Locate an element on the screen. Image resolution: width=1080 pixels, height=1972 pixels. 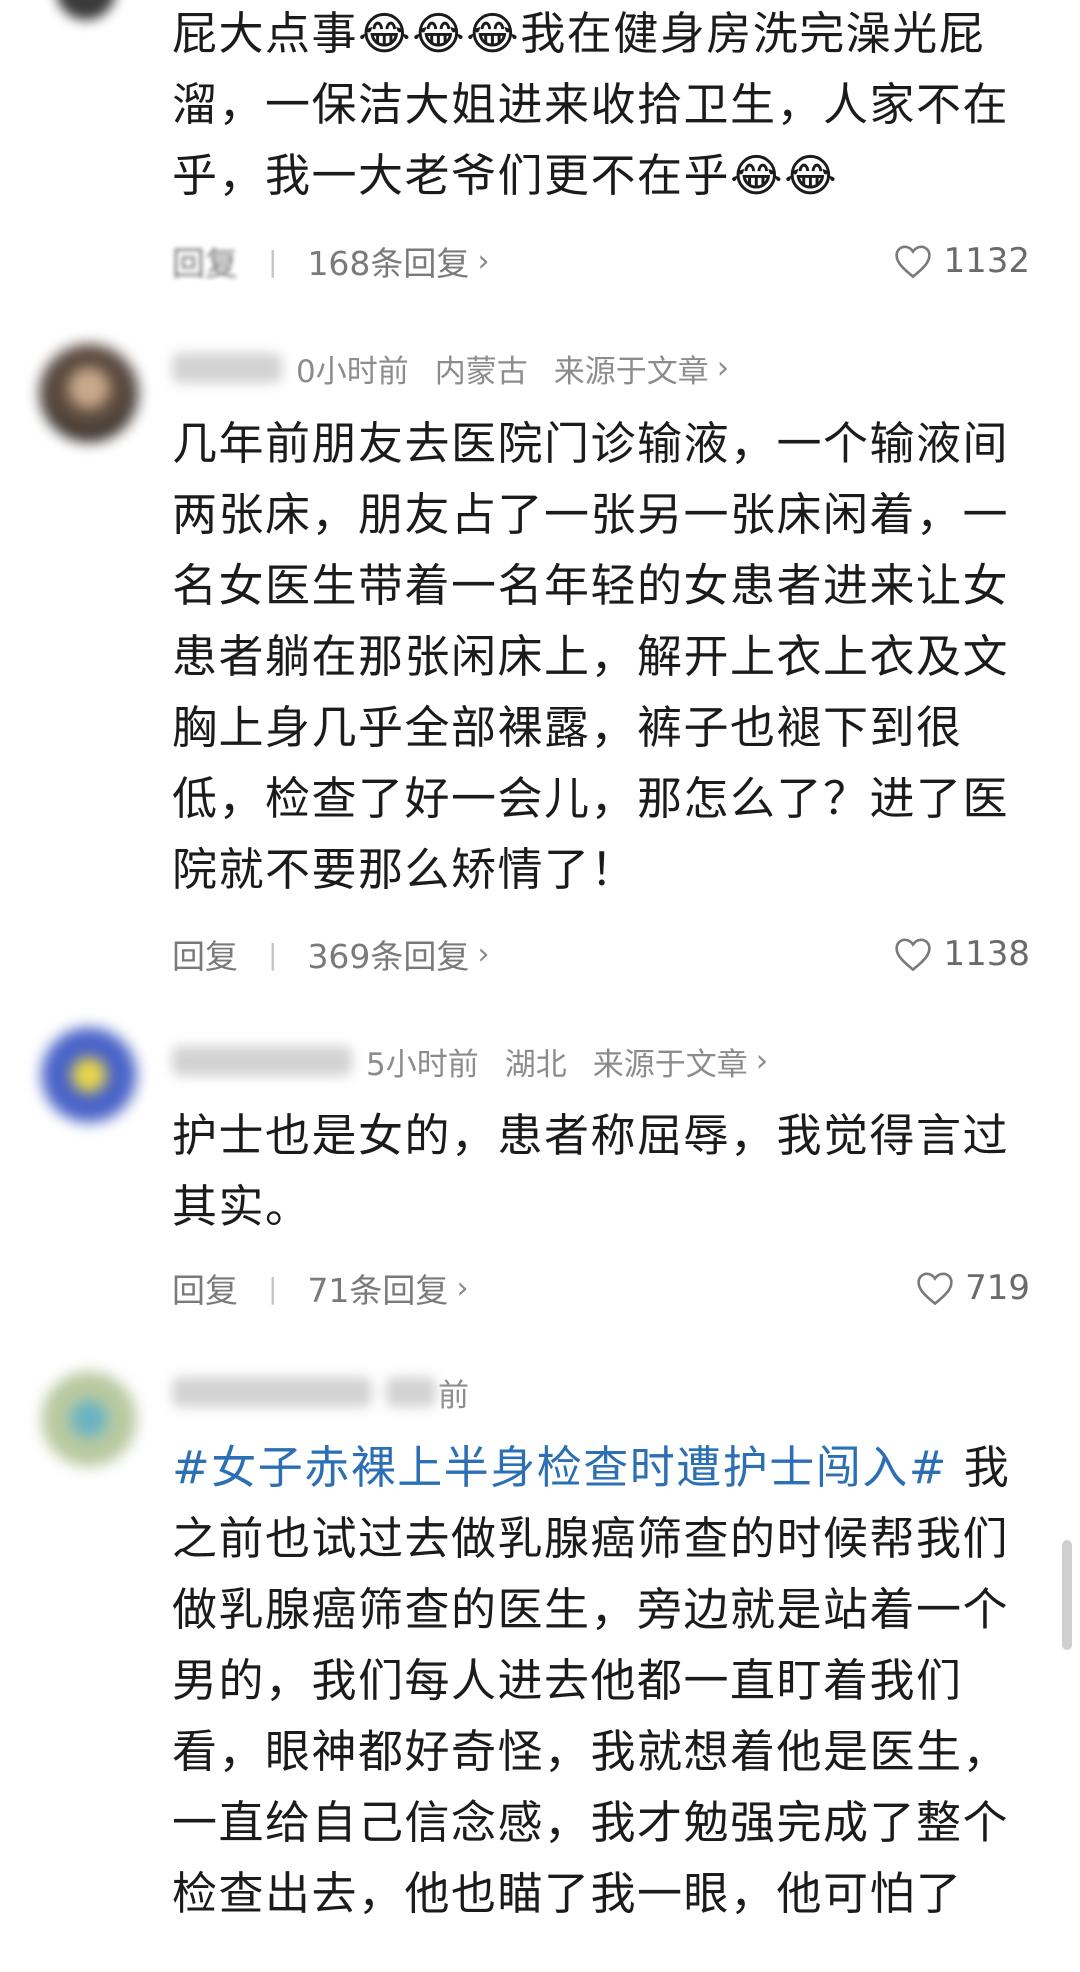
like-button: 719 is located at coordinates (972, 1288).